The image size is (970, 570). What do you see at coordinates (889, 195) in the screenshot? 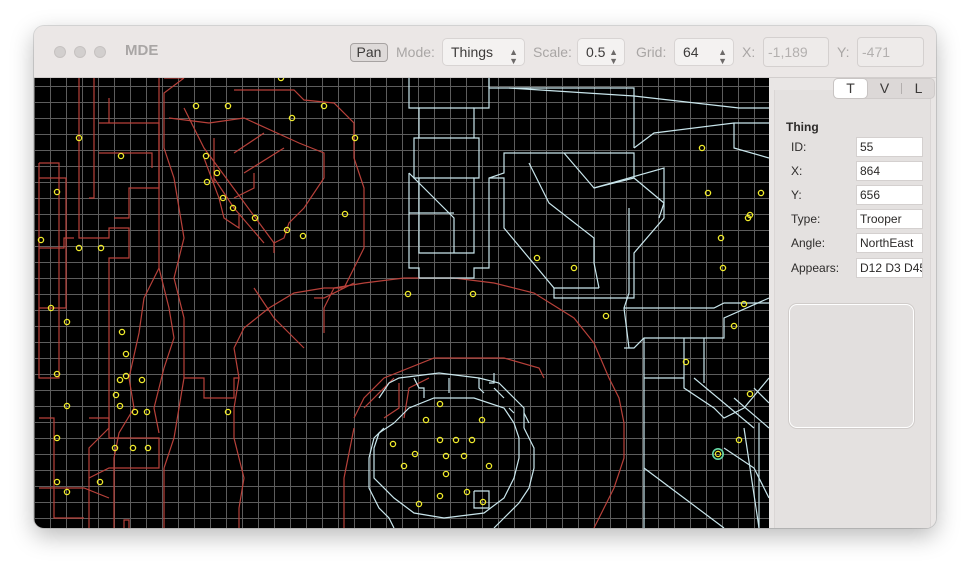
I see `y-field: 656` at bounding box center [889, 195].